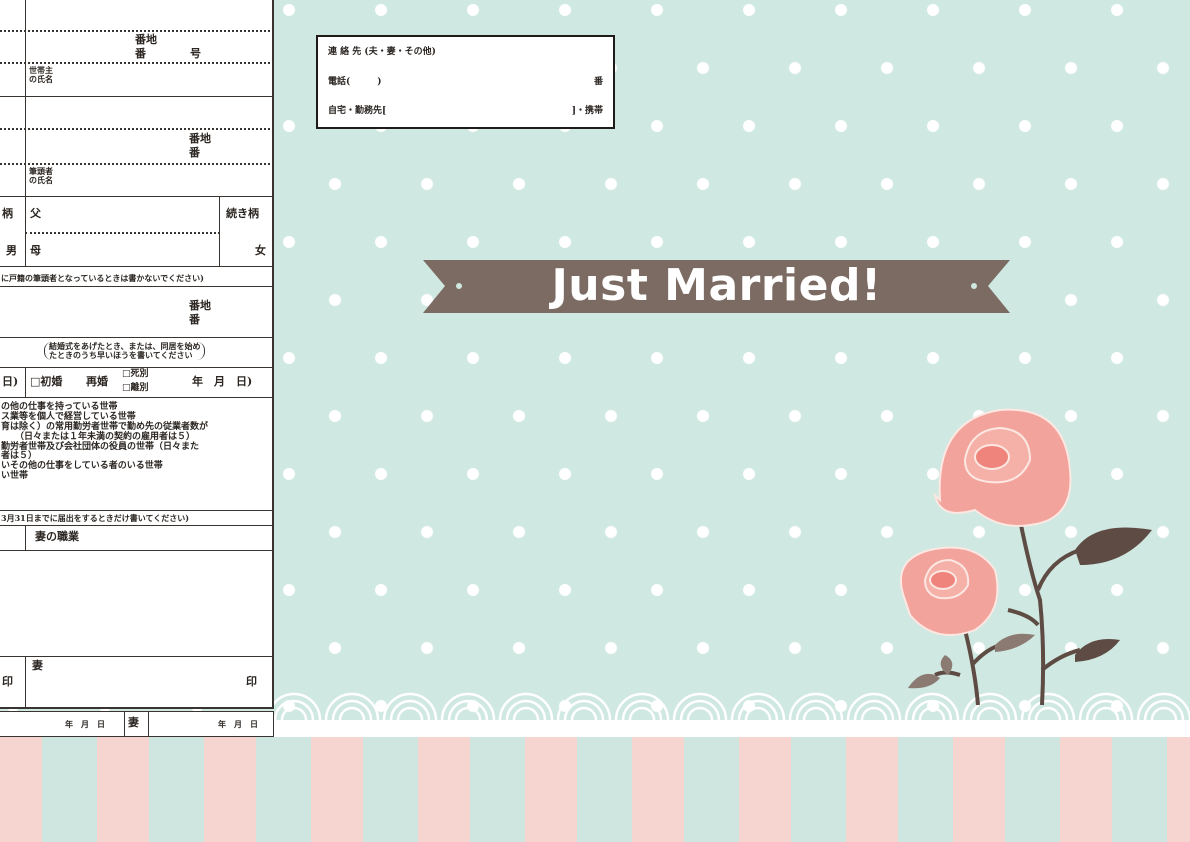  I want to click on census-note: 3月31日までに届出をするときだけ書いてください), so click(95, 518).